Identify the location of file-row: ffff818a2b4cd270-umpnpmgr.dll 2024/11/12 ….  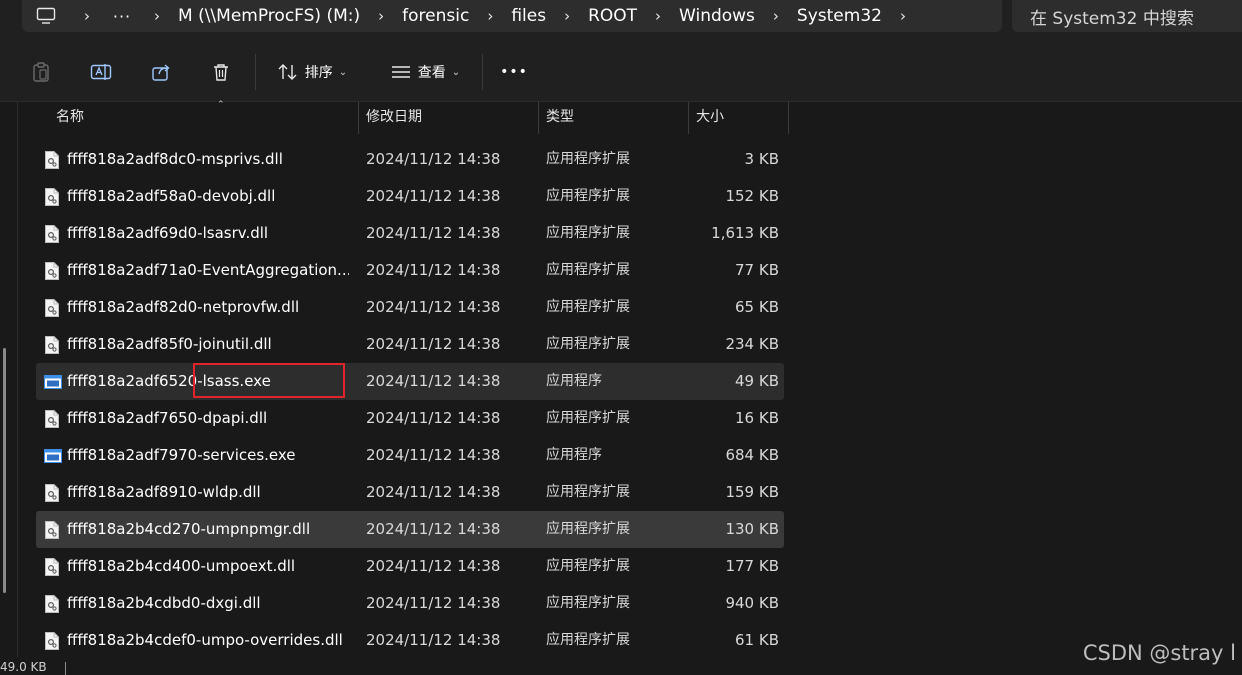
(410, 529).